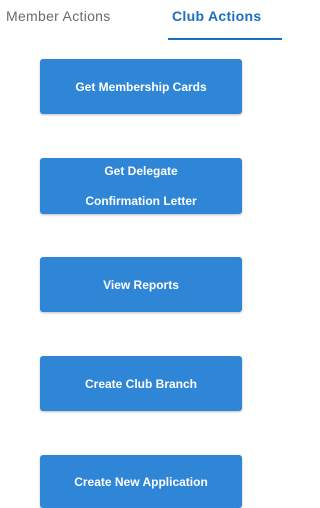 The image size is (320, 508). Describe the element at coordinates (141, 171) in the screenshot. I see `delegate-label-line-1: Get Delegate` at that location.